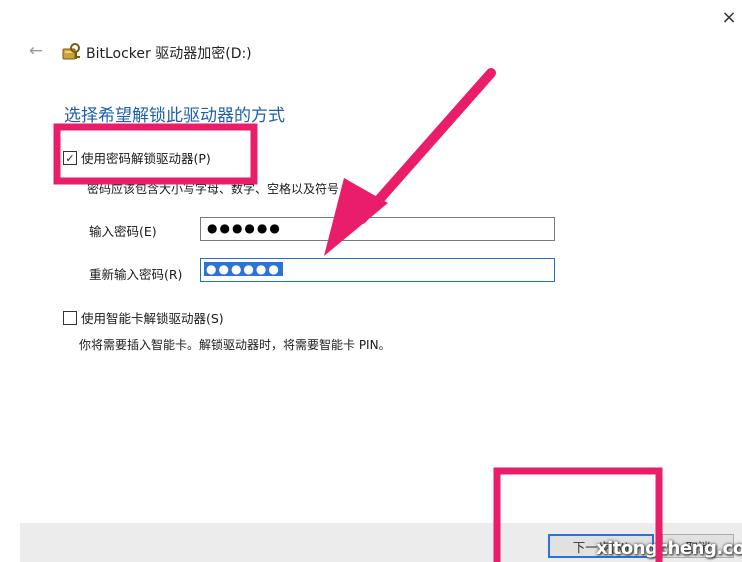 The image size is (742, 562). What do you see at coordinates (235, 345) in the screenshot?
I see `smartcard-description: 你将需要插入智能卡。解锁驱动器时，将需要智能卡 PIN。` at bounding box center [235, 345].